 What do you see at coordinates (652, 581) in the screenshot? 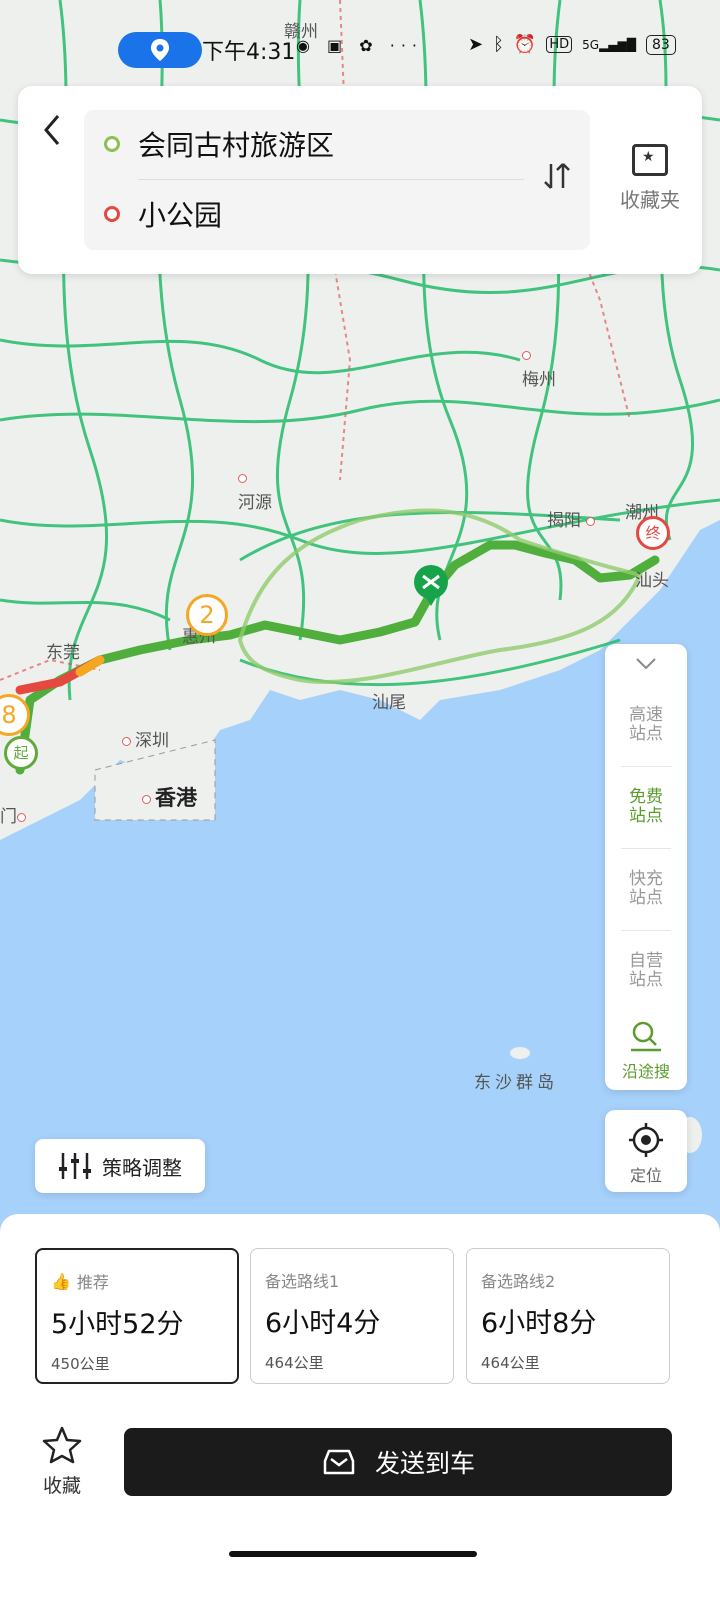
I see `city-label: 汕头` at bounding box center [652, 581].